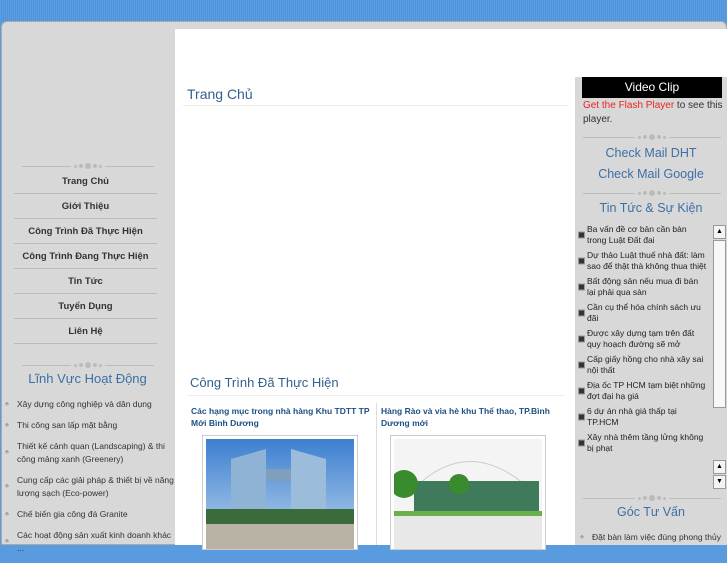 This screenshot has width=727, height=563. Describe the element at coordinates (87, 514) in the screenshot. I see `list-item: Chế biến gia công đá Granite` at that location.